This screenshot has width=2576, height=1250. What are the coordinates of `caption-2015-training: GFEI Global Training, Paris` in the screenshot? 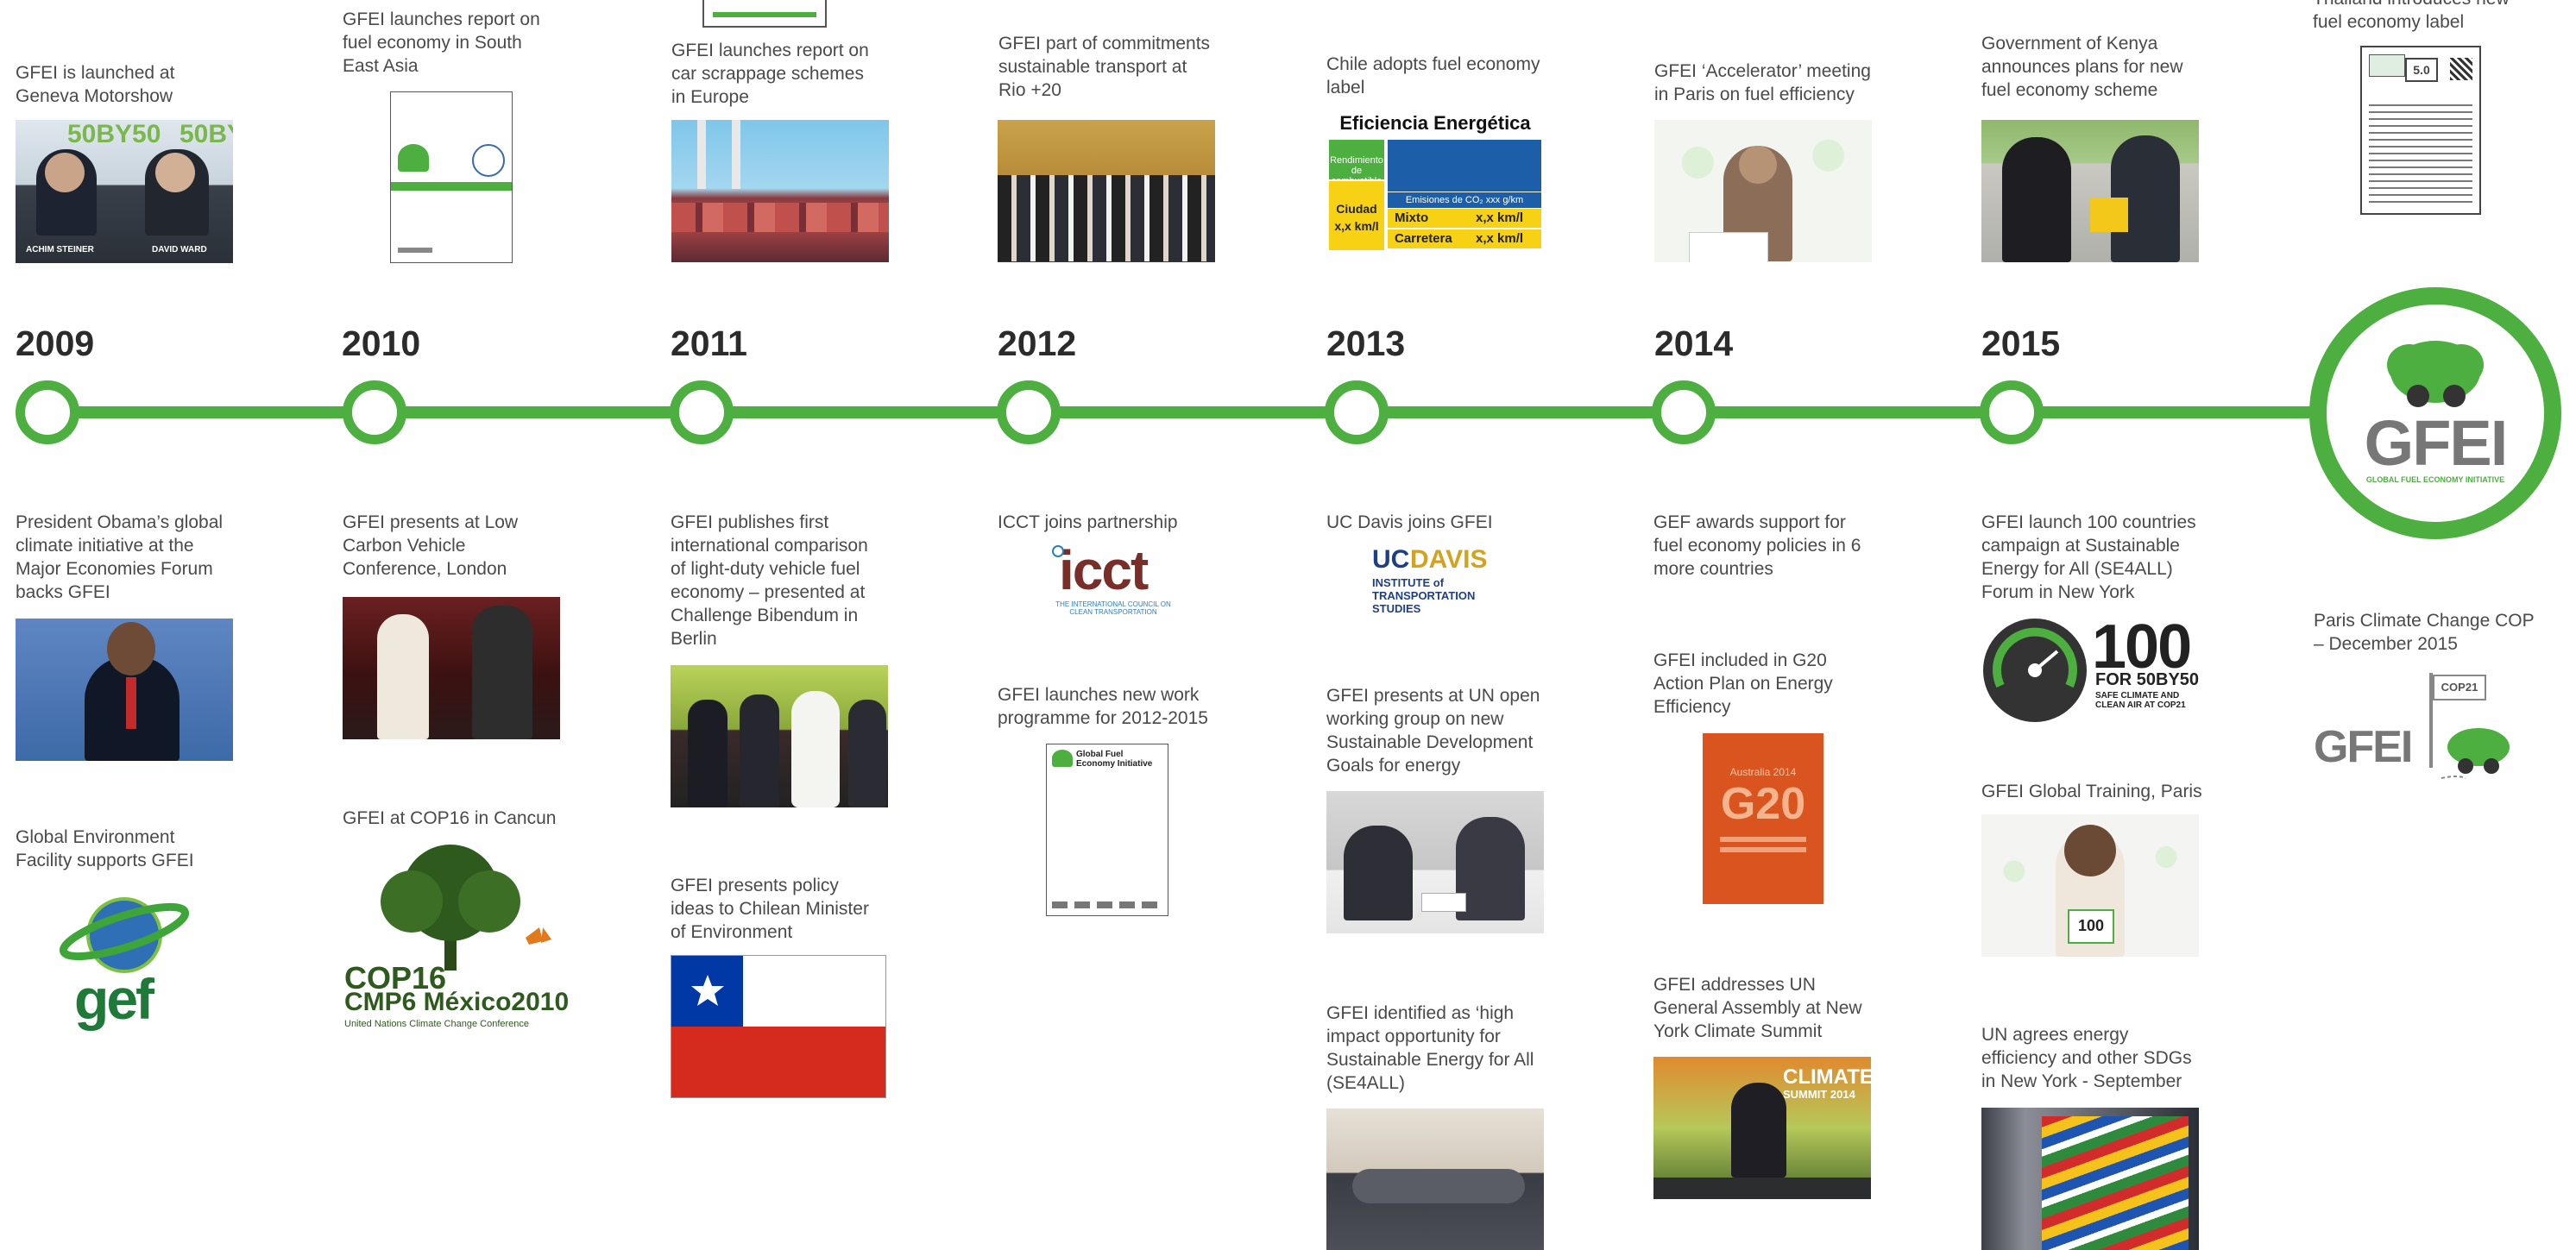 It's located at (2091, 791).